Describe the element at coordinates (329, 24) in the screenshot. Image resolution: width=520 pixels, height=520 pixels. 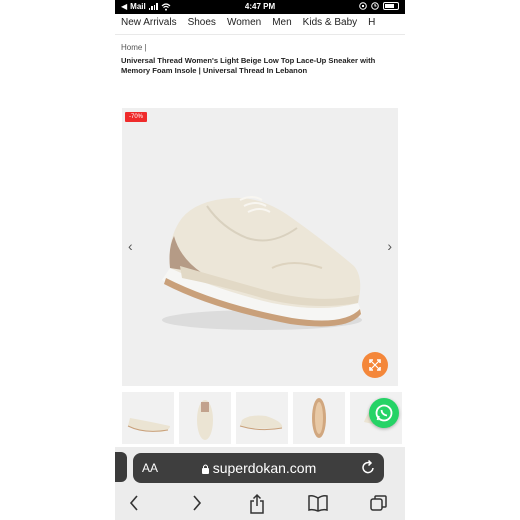
I see `nav-item-kids-baby: Kids & Baby` at that location.